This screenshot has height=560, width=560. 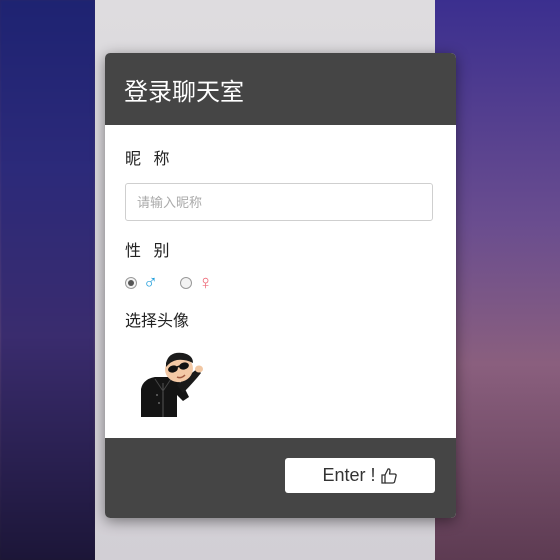 I want to click on thumbs-up-icon, so click(x=388, y=475).